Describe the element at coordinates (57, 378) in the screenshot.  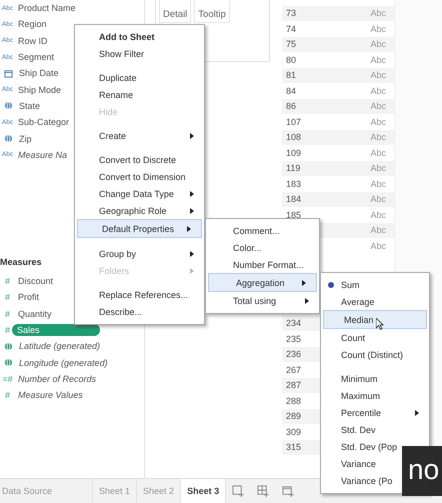
I see `field-item: Number of Records` at that location.